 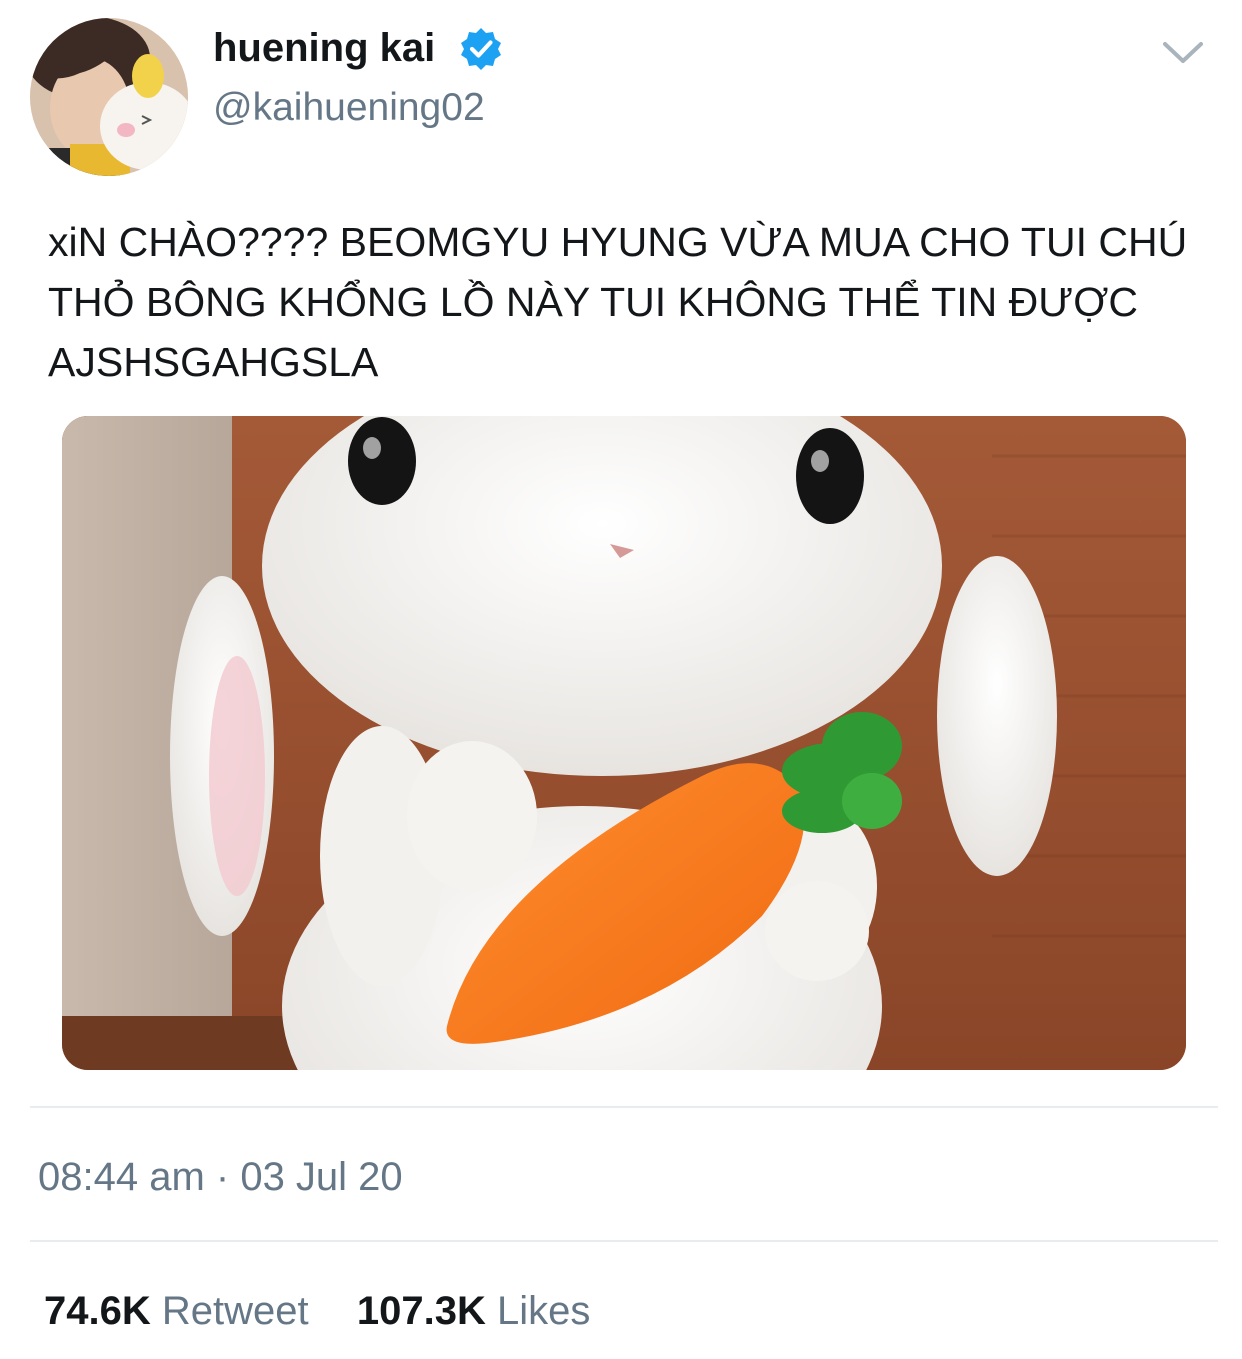 What do you see at coordinates (235, 1311) in the screenshot?
I see `retweet-label: Retweet` at bounding box center [235, 1311].